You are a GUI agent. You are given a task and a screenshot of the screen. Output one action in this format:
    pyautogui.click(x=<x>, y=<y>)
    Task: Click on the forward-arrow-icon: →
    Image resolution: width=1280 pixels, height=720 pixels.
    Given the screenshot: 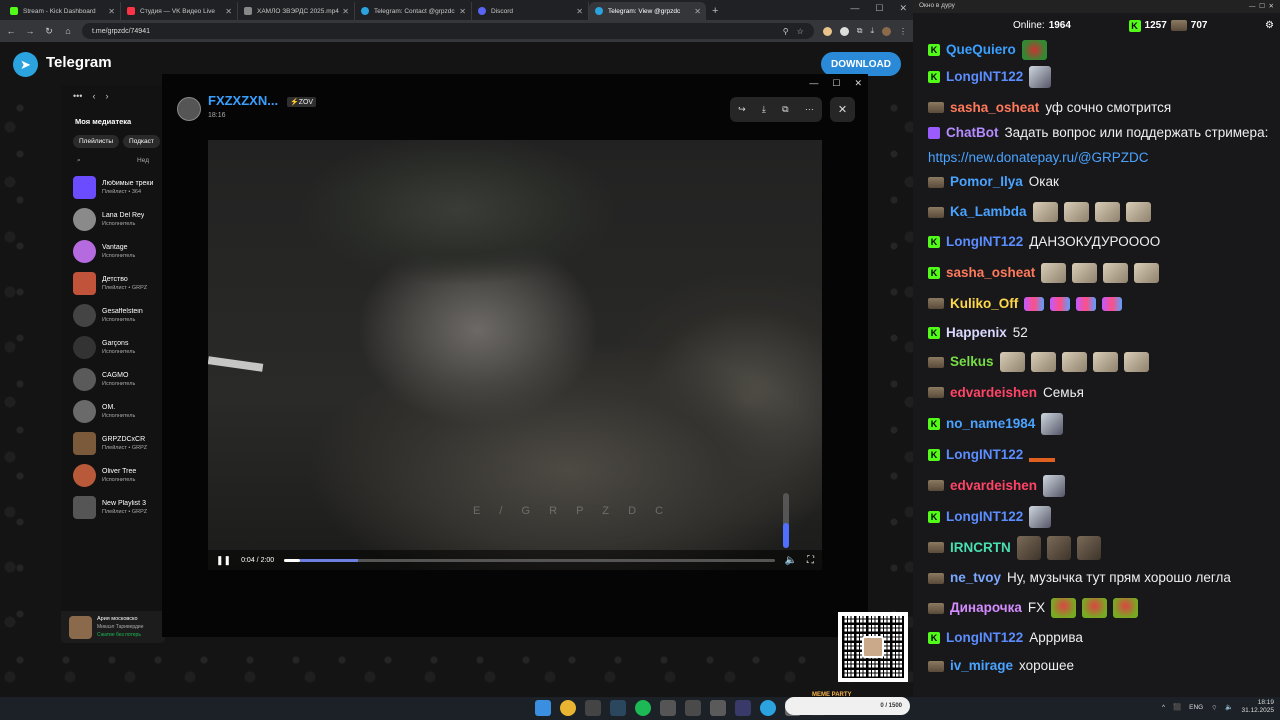 What is the action you would take?
    pyautogui.click(x=30, y=31)
    